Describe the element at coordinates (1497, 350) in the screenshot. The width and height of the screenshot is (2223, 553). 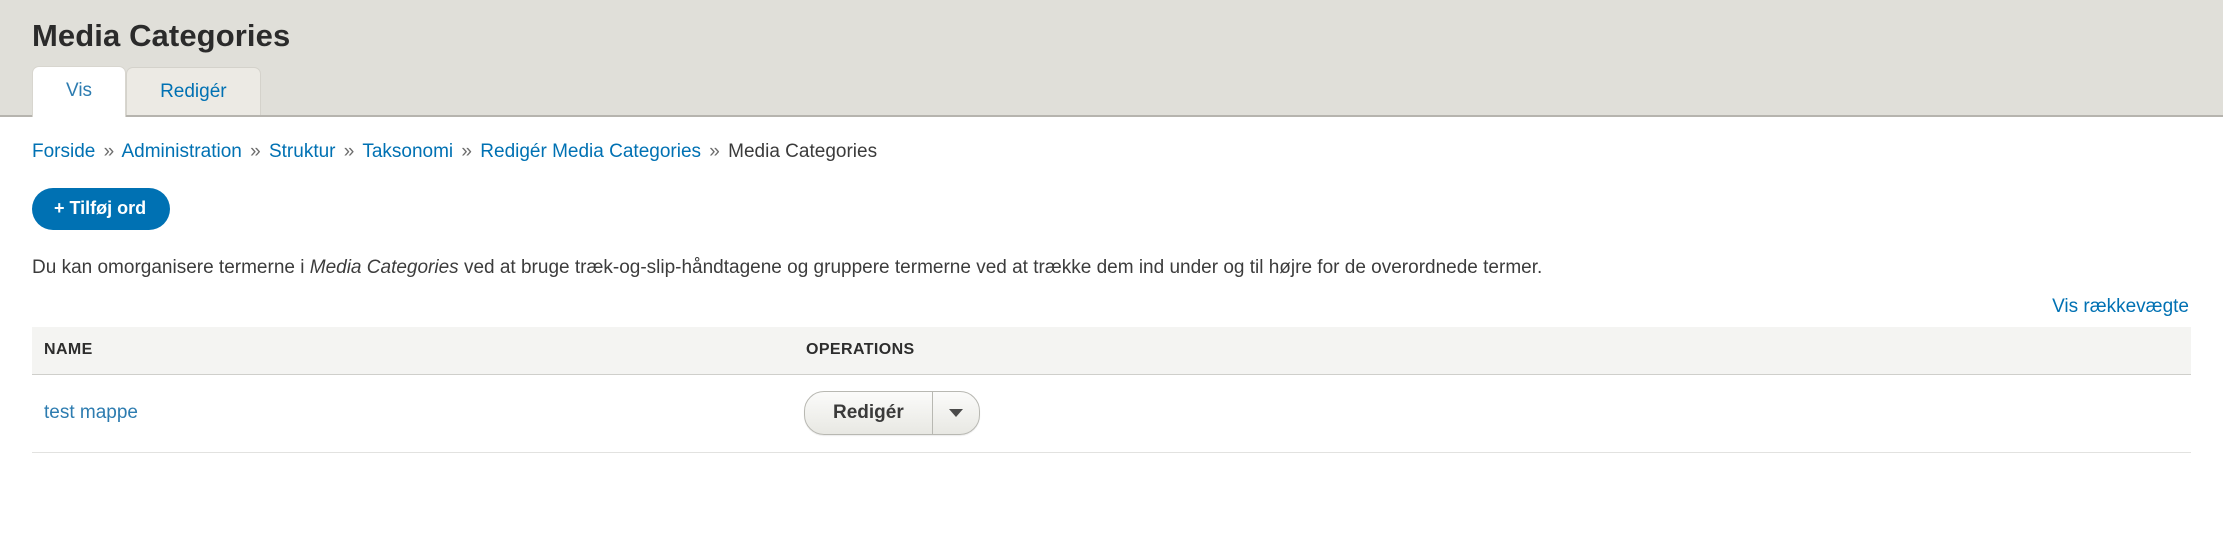
I see `column-header-operations: OPERATIONS` at that location.